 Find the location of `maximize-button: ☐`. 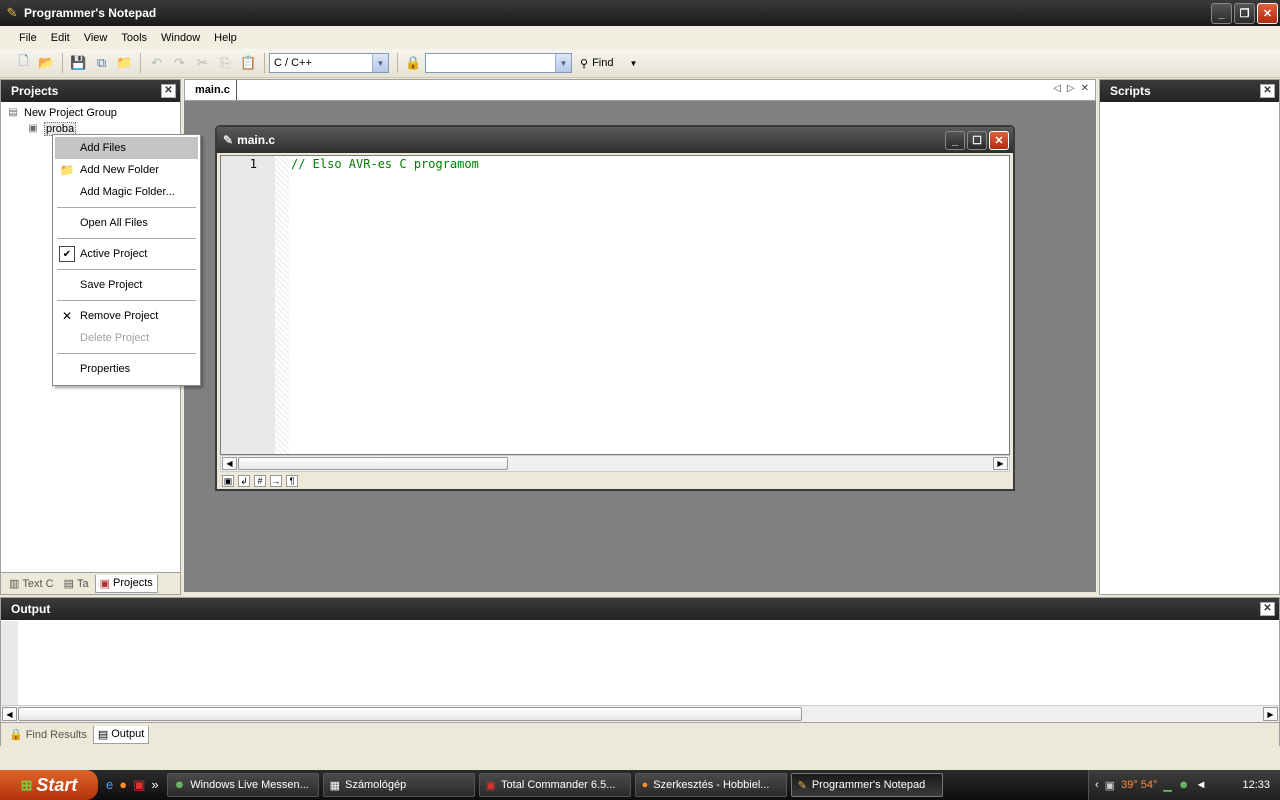

maximize-button: ☐ is located at coordinates (977, 140).